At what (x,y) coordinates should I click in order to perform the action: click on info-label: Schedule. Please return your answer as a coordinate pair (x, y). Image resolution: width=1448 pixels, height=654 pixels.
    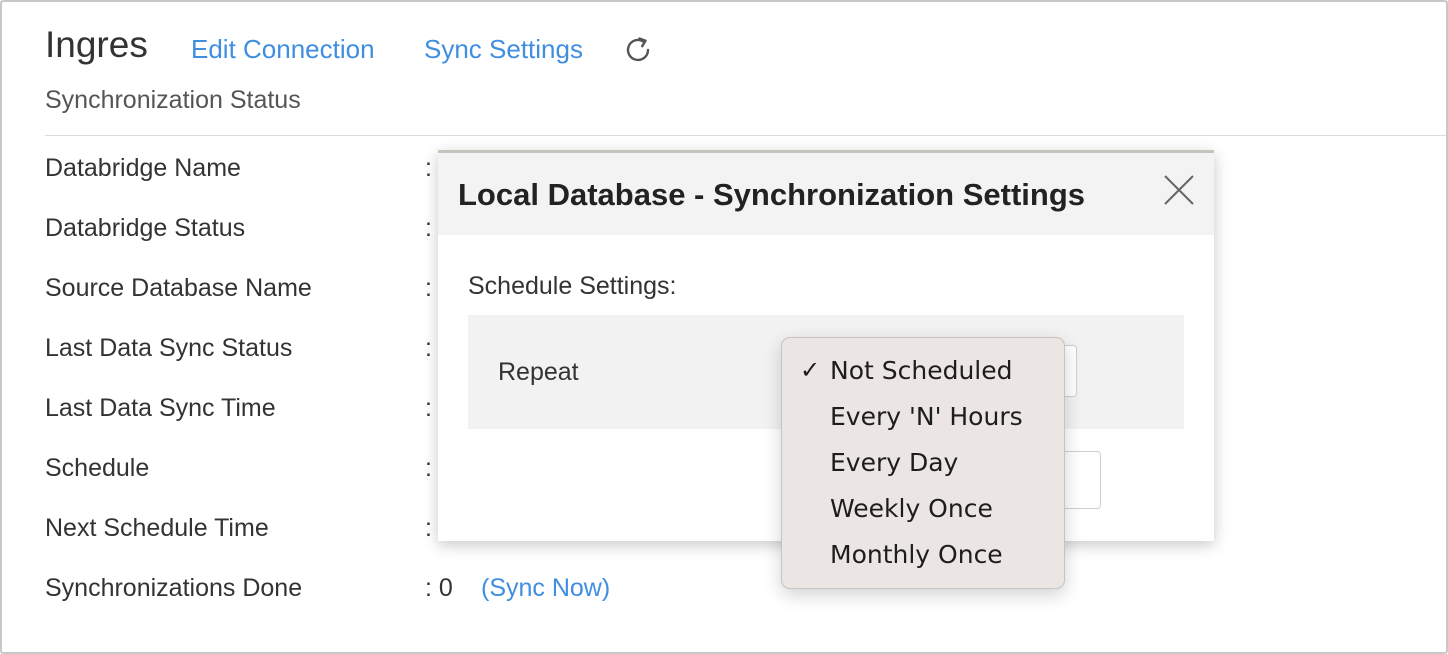
    Looking at the image, I should click on (97, 468).